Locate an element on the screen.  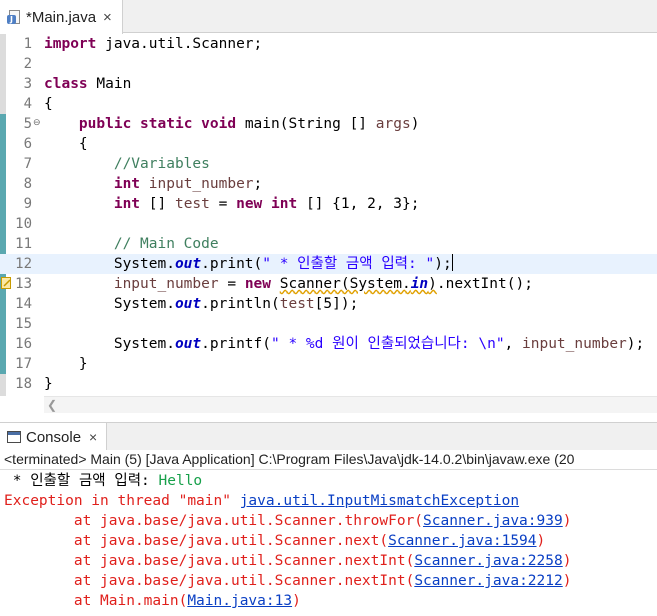
code-token: , is located at coordinates (513, 344).